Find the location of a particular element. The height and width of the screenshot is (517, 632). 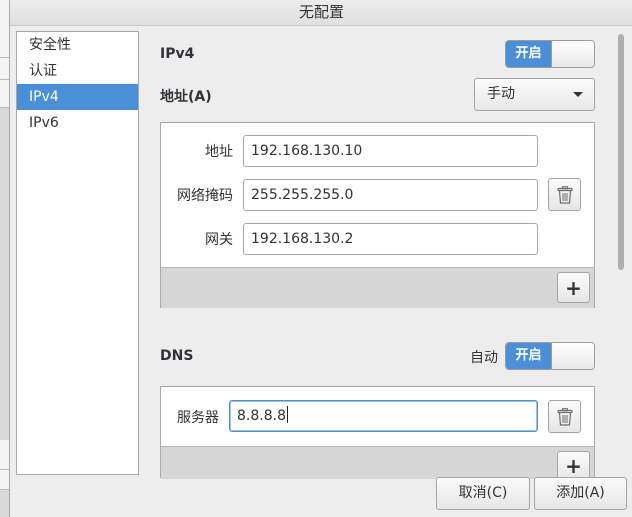

address-input: 192.168.130.10 is located at coordinates (390, 151).